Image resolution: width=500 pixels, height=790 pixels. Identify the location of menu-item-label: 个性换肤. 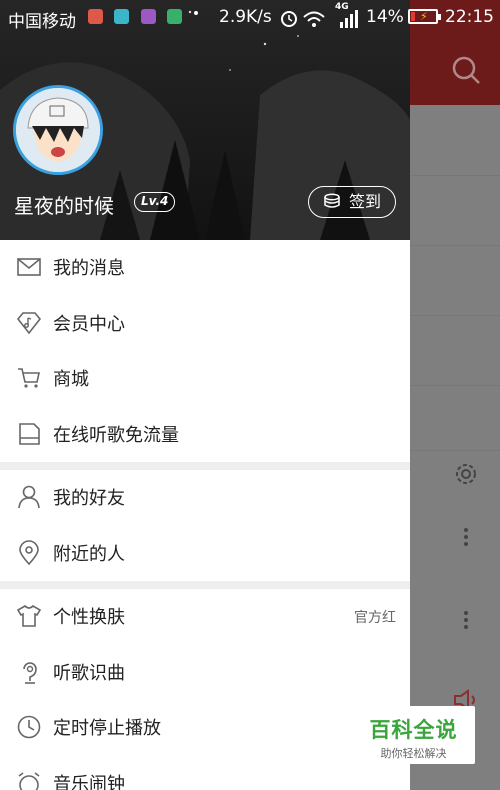
(89, 617).